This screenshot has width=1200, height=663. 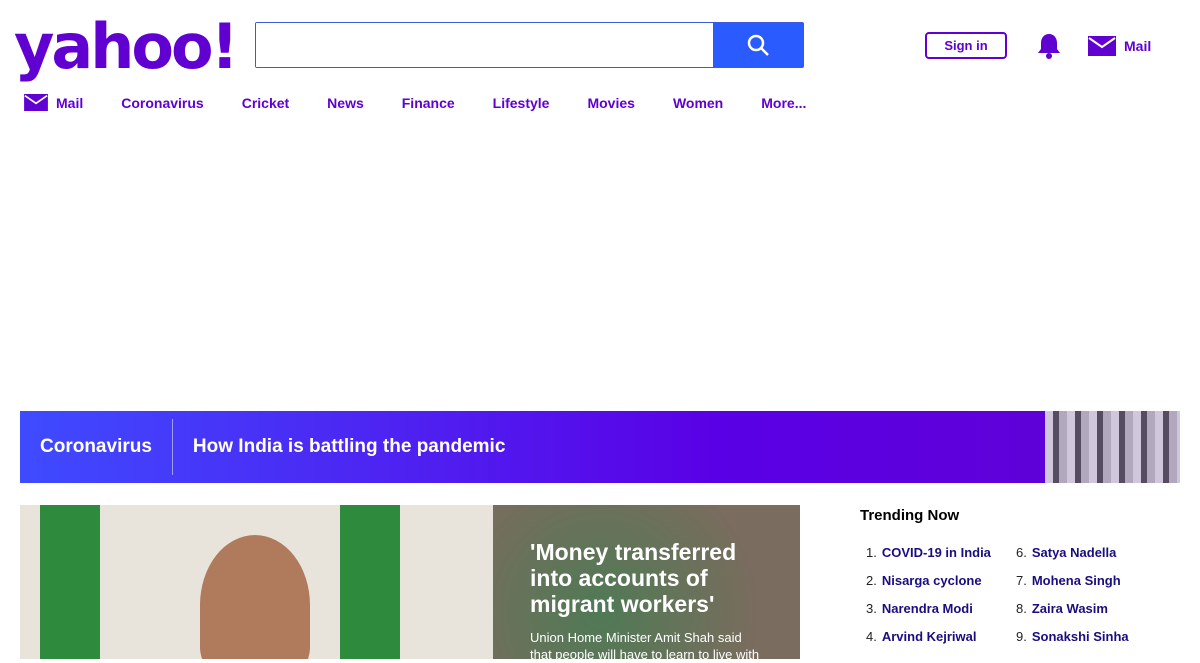 What do you see at coordinates (929, 636) in the screenshot?
I see `trending-link: Arvind Kejriwal` at bounding box center [929, 636].